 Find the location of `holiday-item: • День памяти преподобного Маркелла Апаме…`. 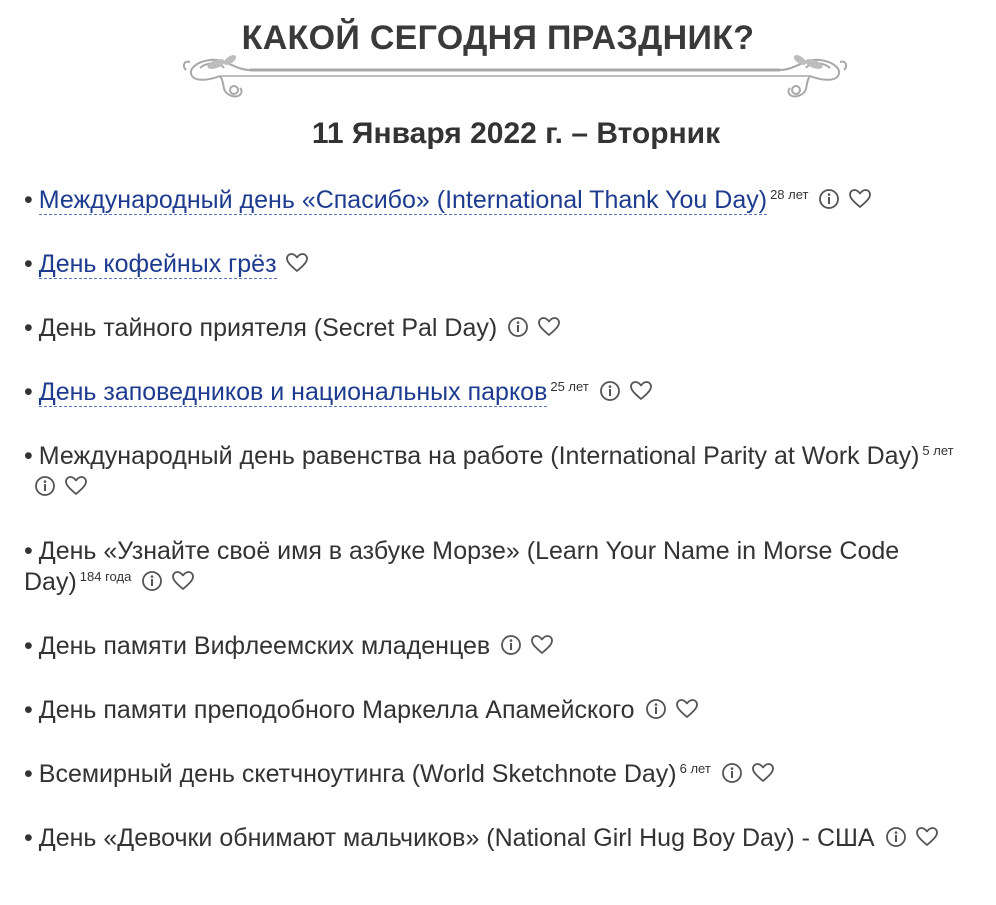

holiday-item: • День памяти преподобного Маркелла Апаме… is located at coordinates (499, 710).